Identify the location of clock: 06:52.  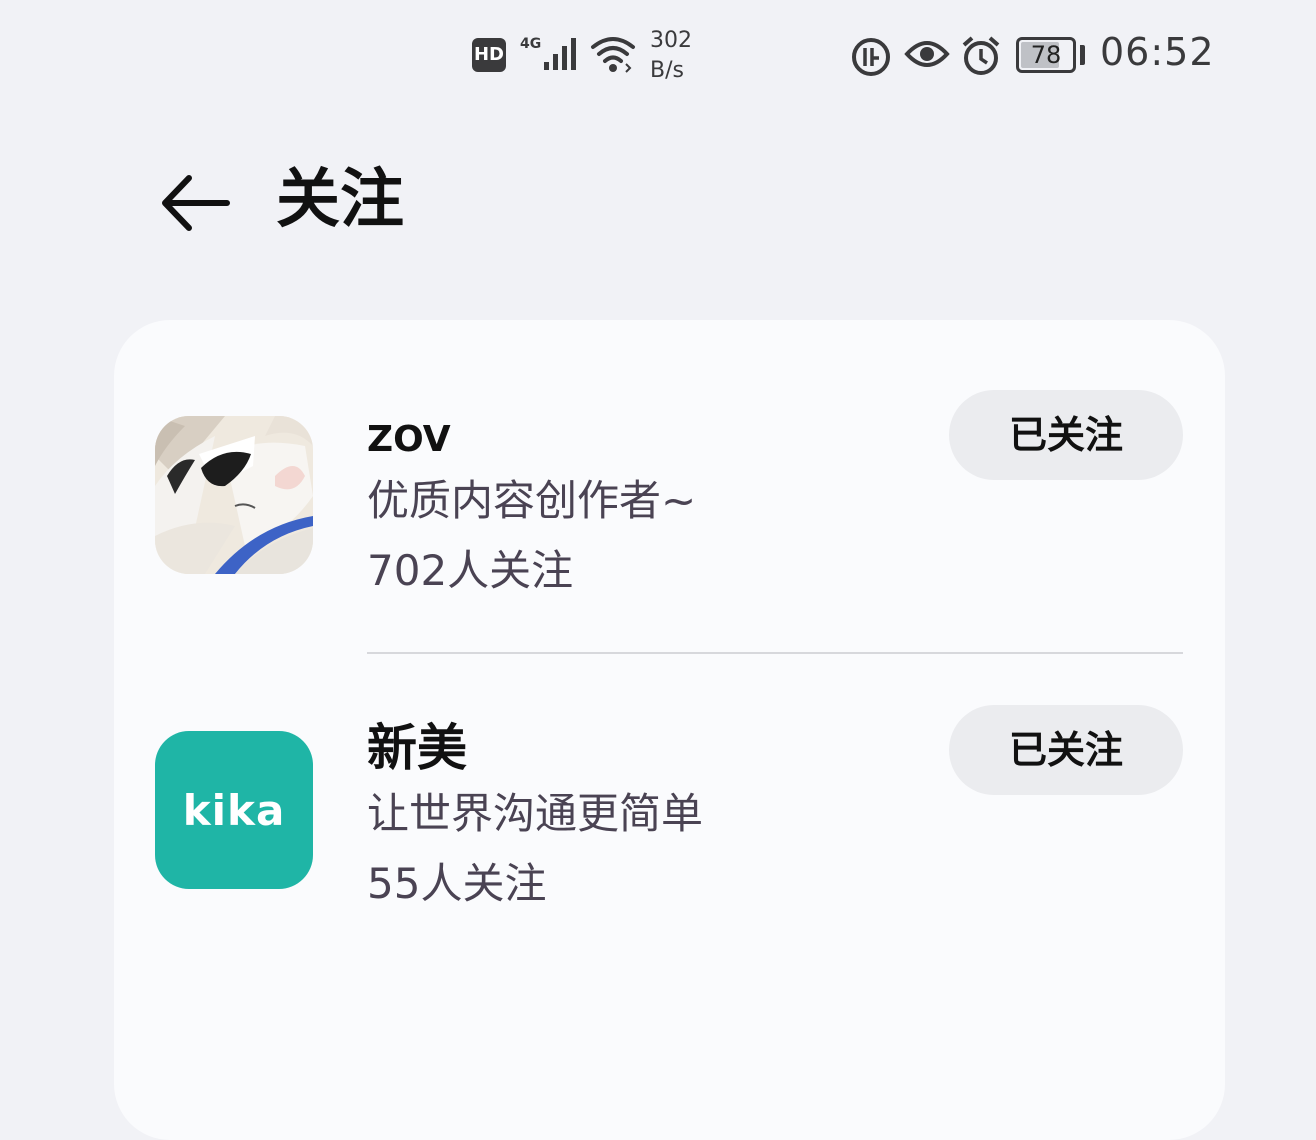
(1157, 52).